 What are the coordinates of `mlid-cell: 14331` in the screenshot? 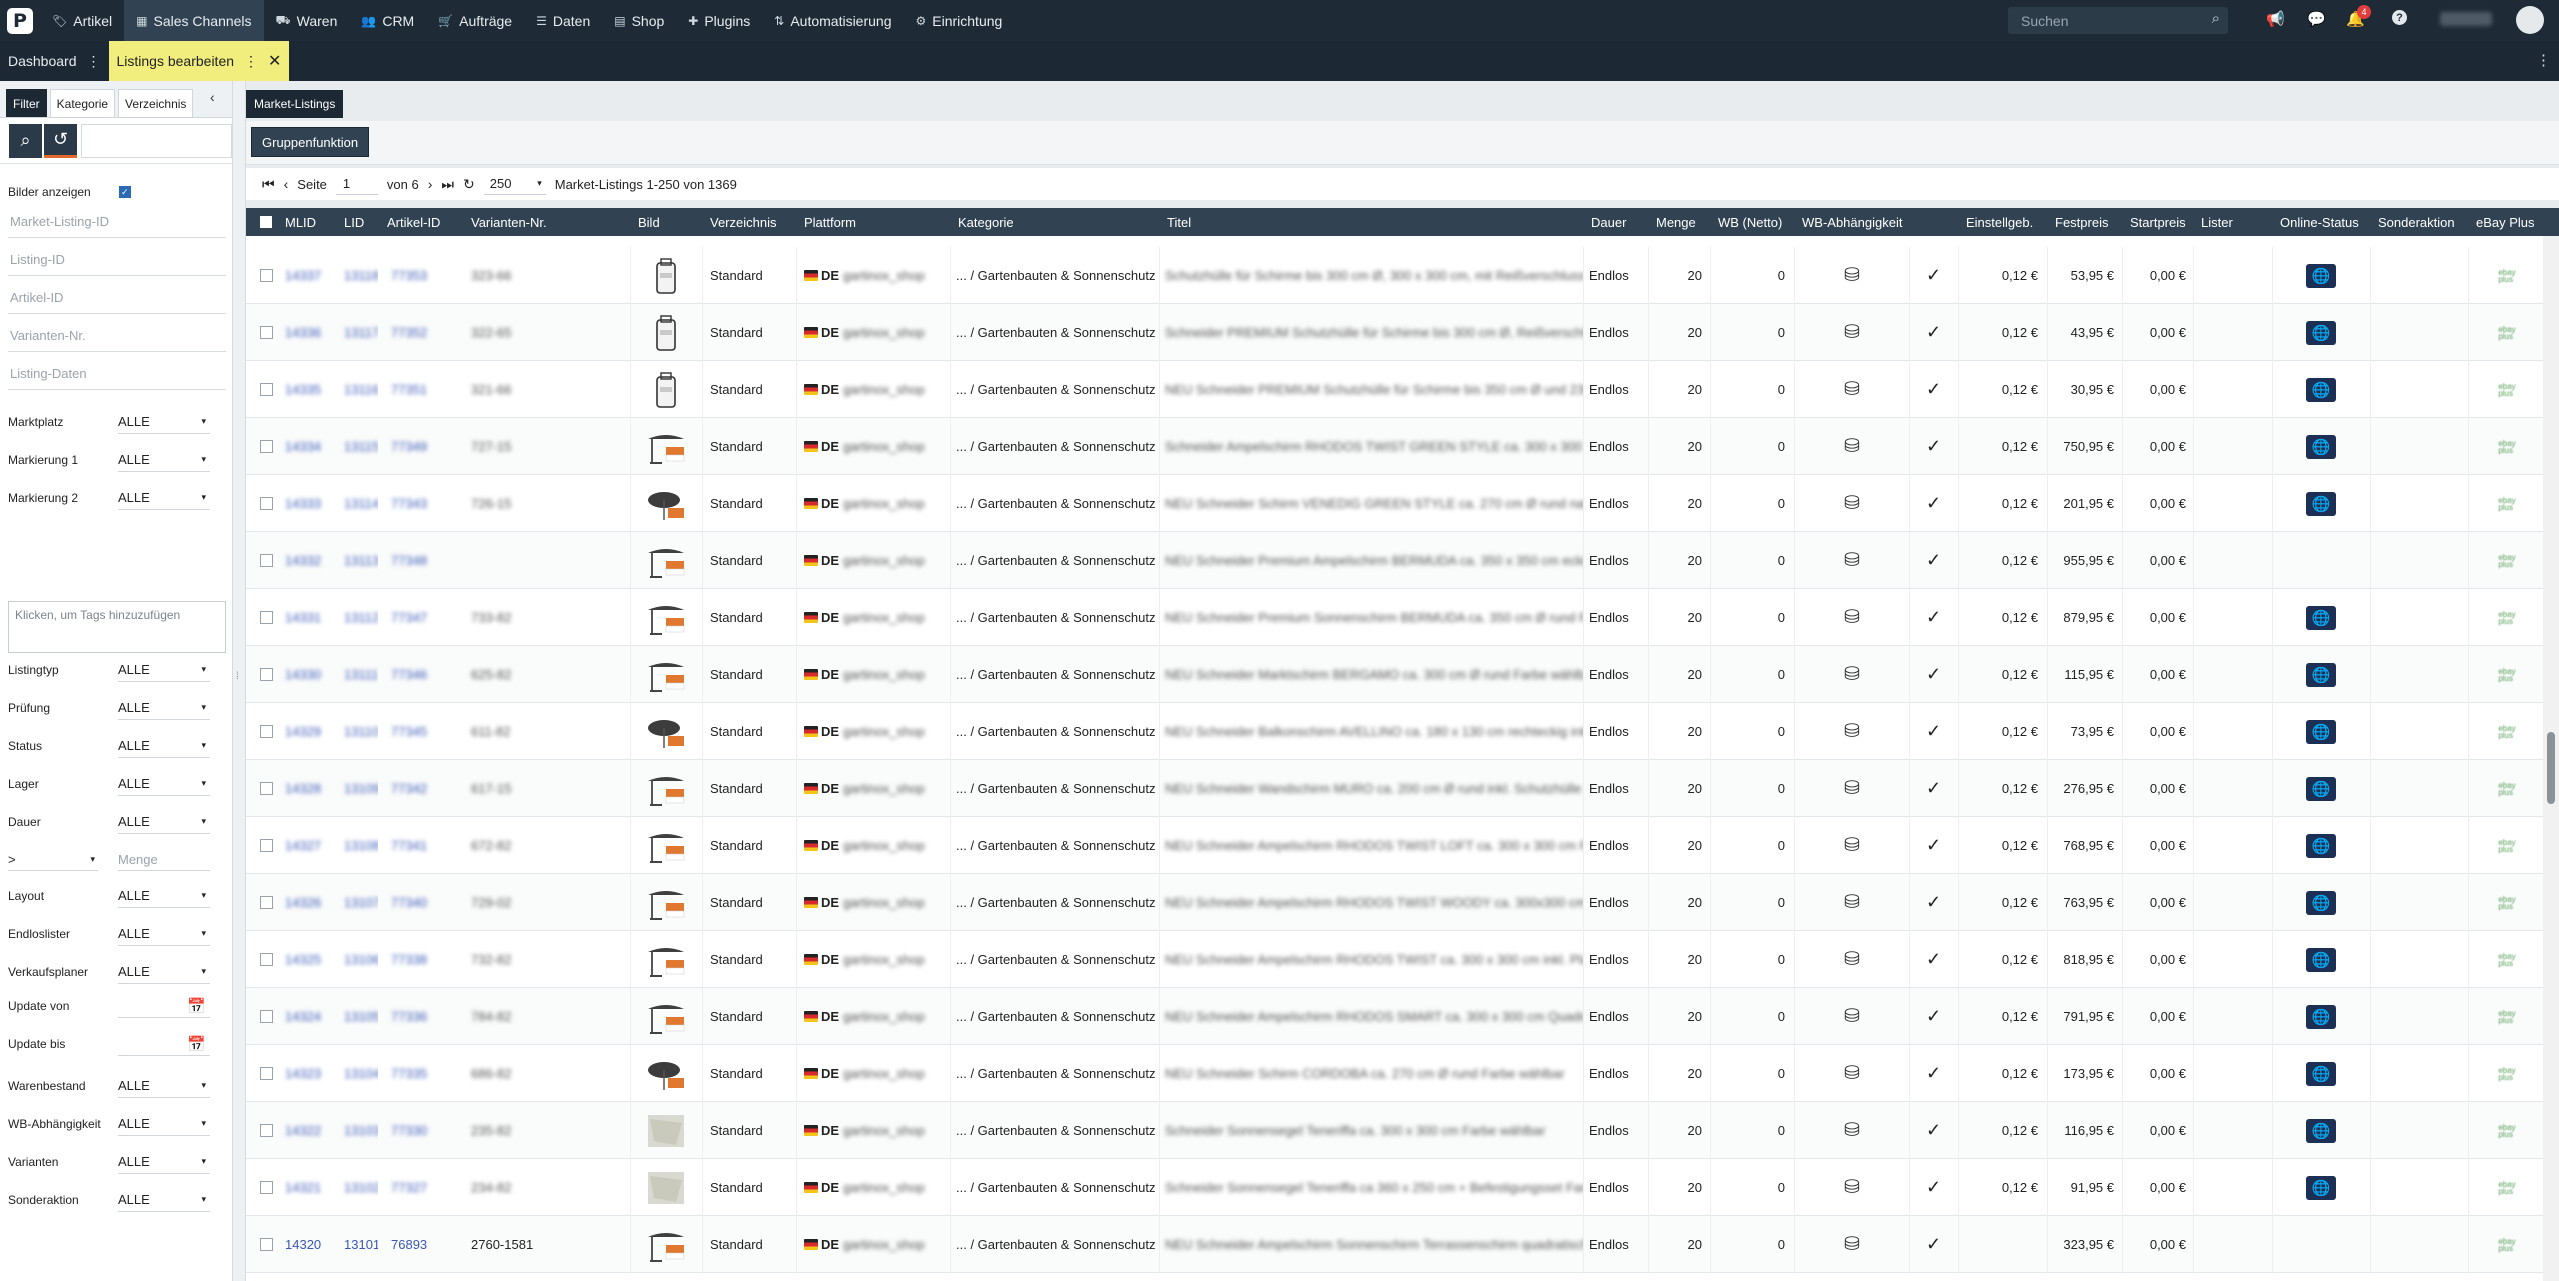 It's located at (306, 617).